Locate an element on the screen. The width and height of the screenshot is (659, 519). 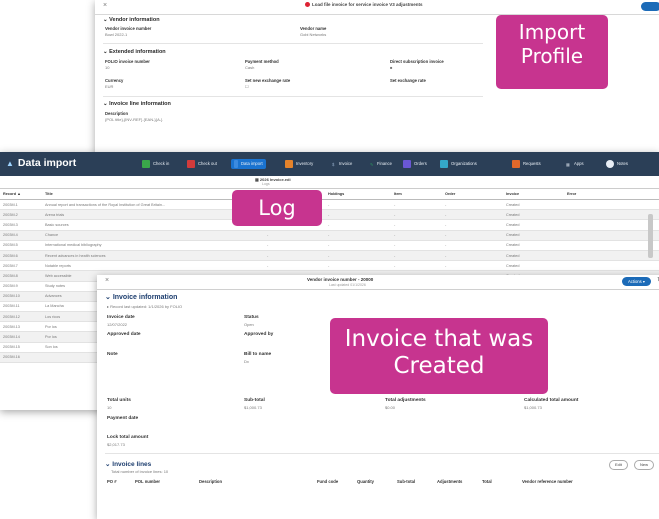
record-title-cell: International medical bibliography is located at coordinates (125, 245).